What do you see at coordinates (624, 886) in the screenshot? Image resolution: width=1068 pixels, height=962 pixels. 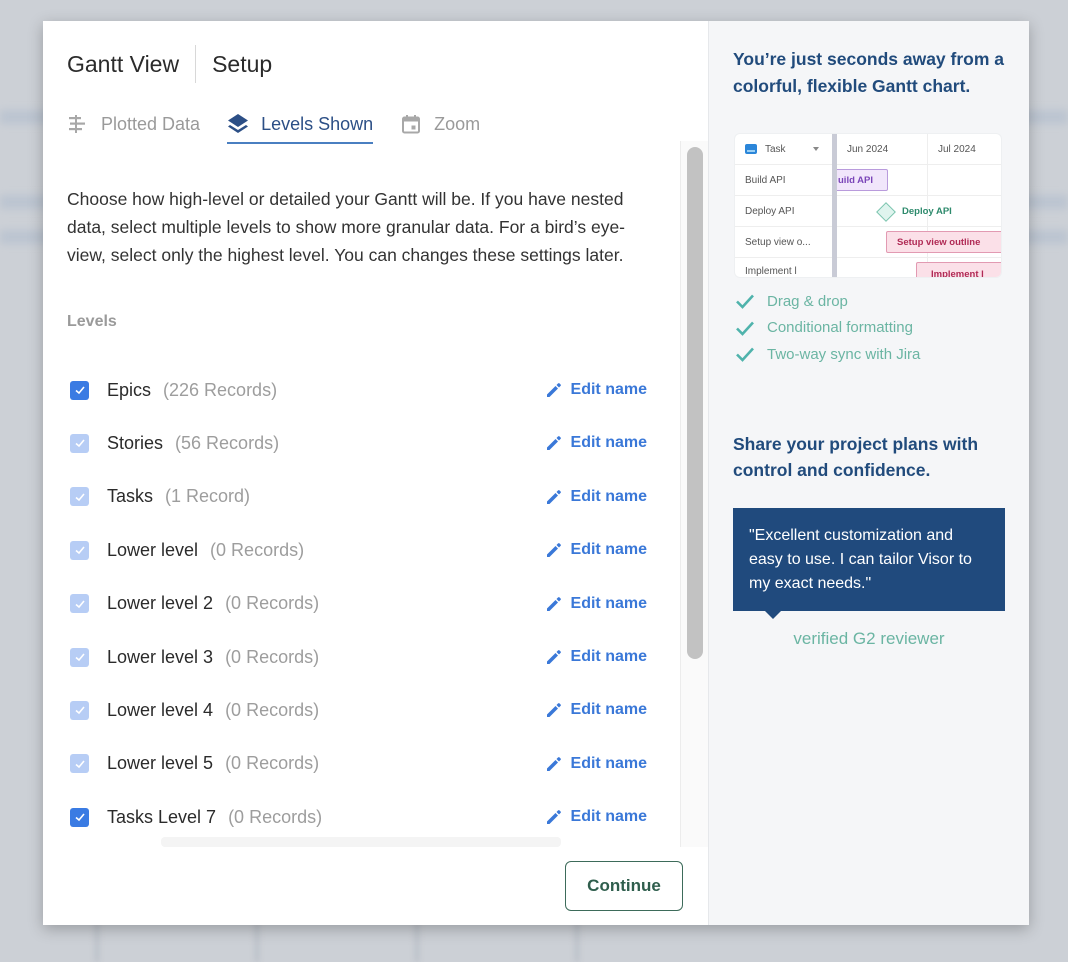 I see `continue-button: Continue` at bounding box center [624, 886].